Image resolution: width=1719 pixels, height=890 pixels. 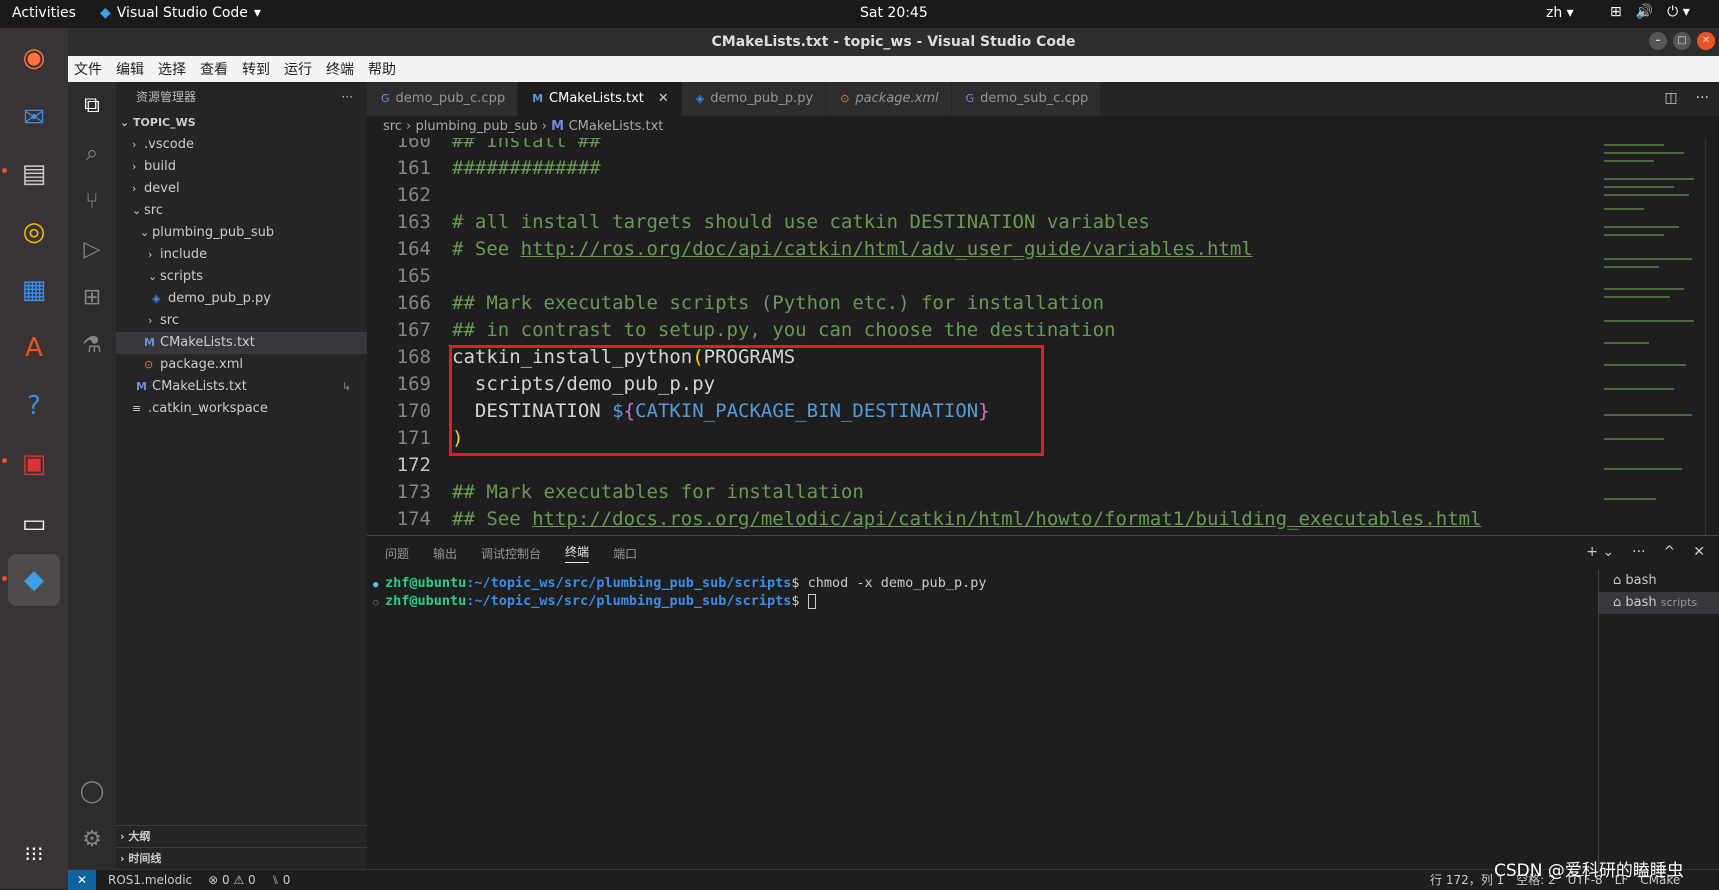 What do you see at coordinates (241, 365) in the screenshot?
I see `tree-item-package-xml: ⊙ package.xml` at bounding box center [241, 365].